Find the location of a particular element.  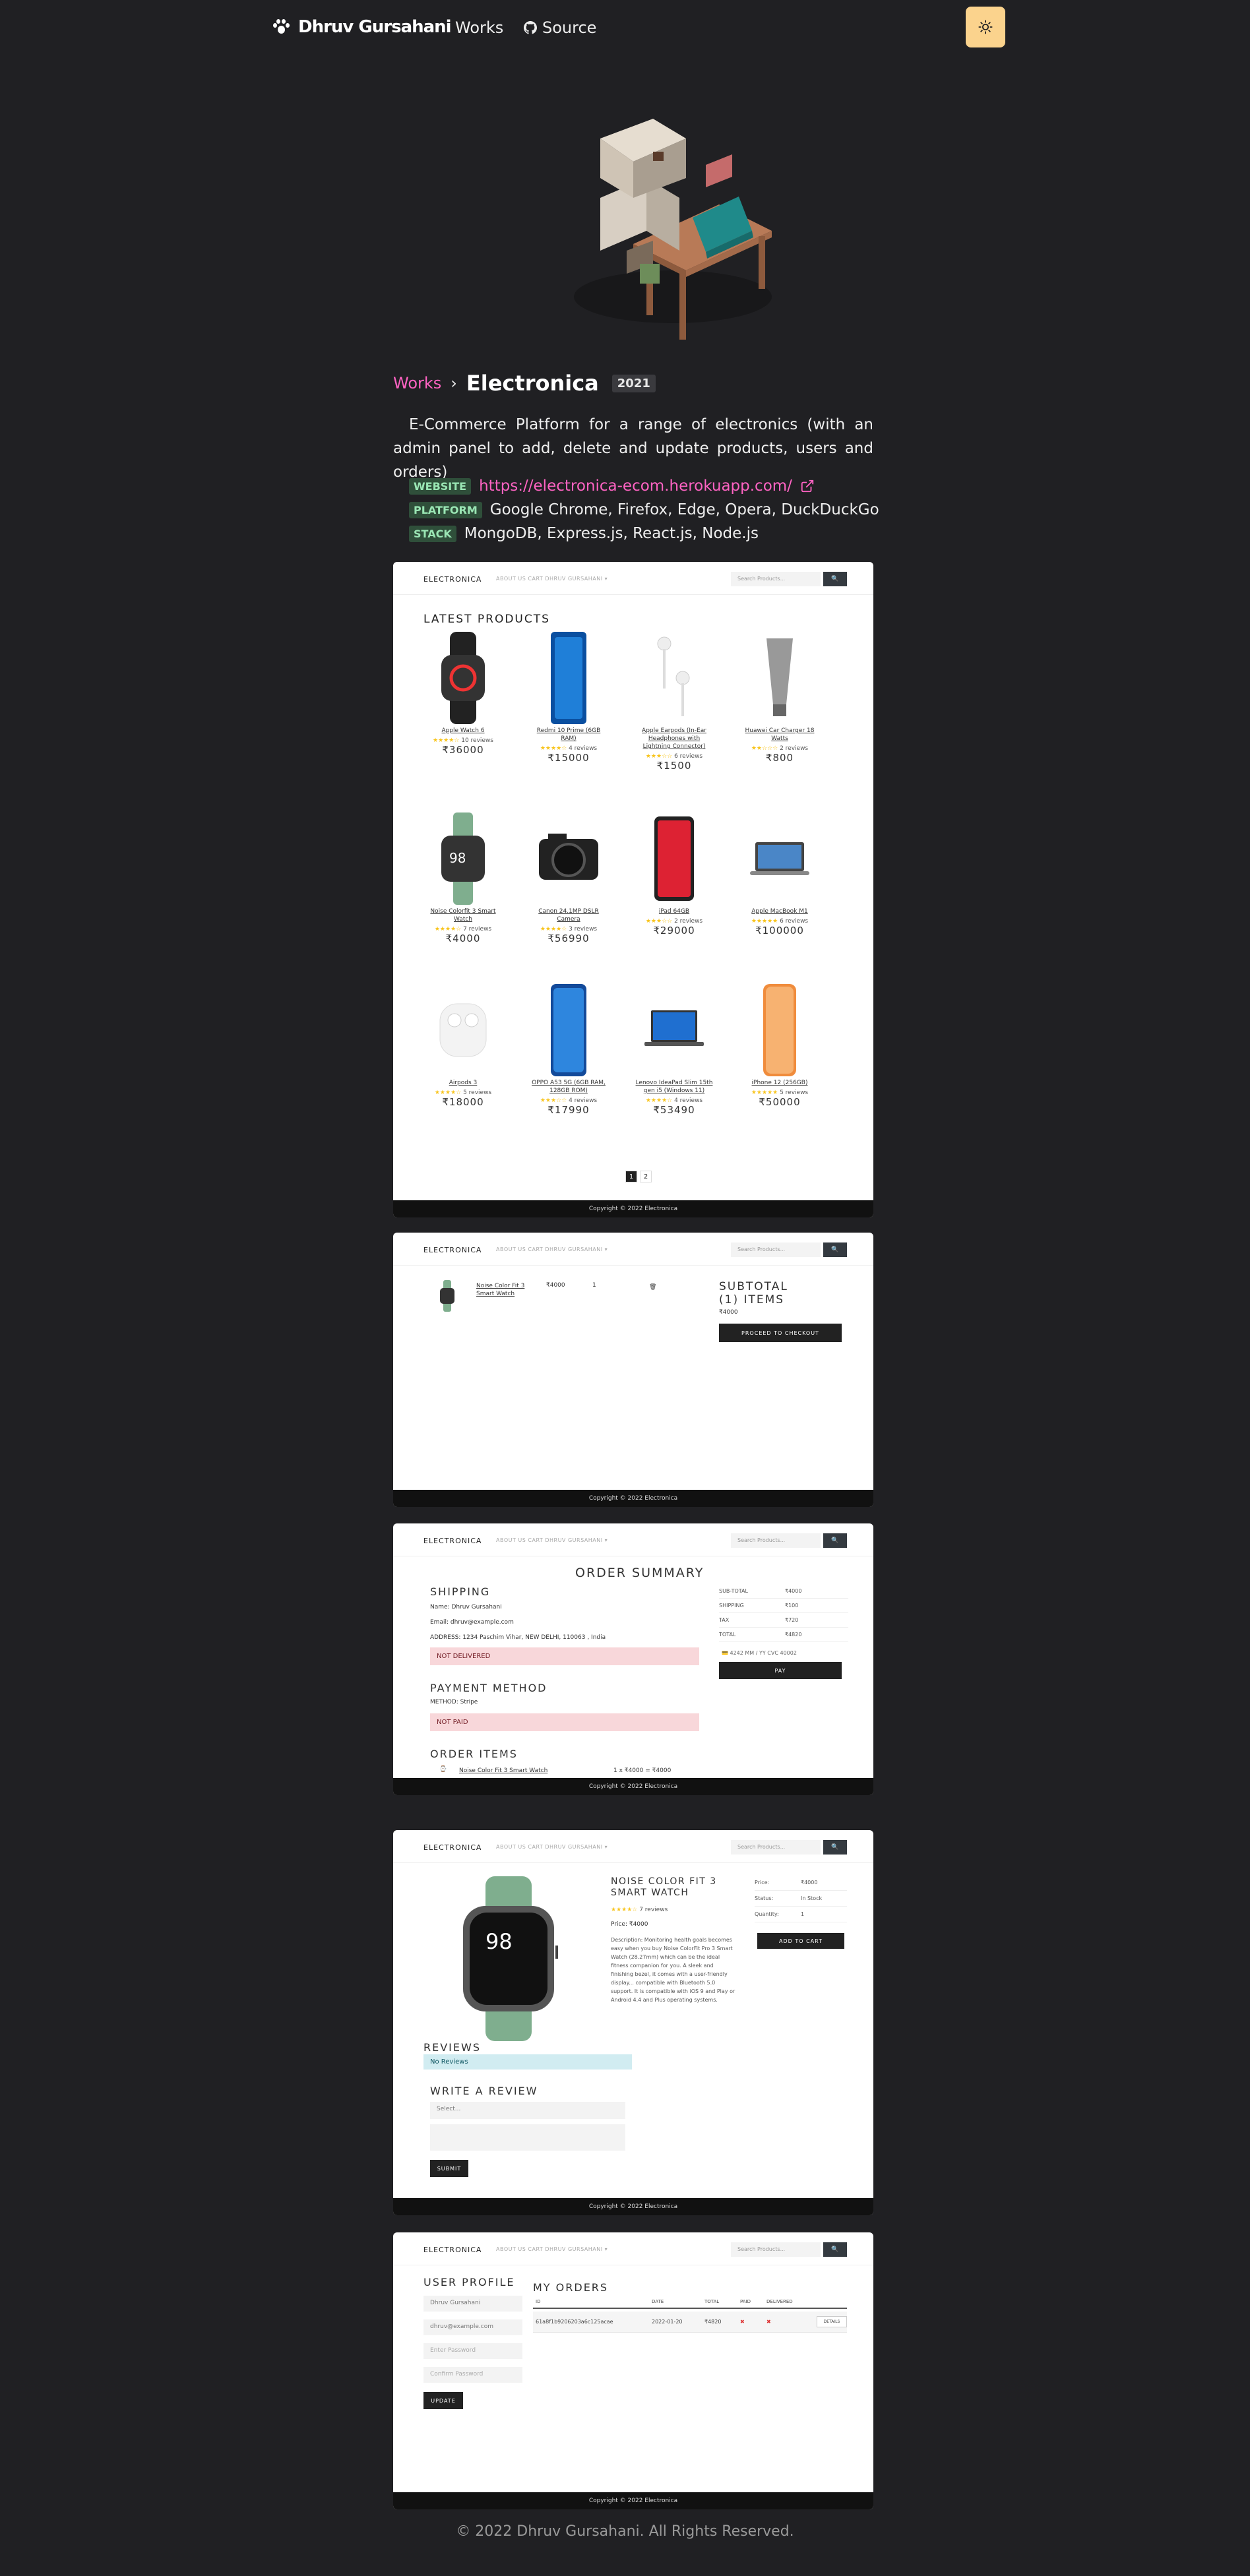

orders-col-header: TOTAL is located at coordinates (712, 2301).